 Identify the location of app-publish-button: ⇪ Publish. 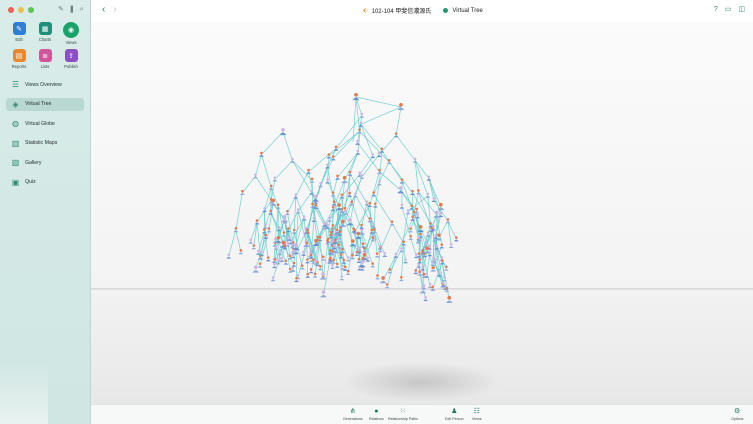
(71, 59).